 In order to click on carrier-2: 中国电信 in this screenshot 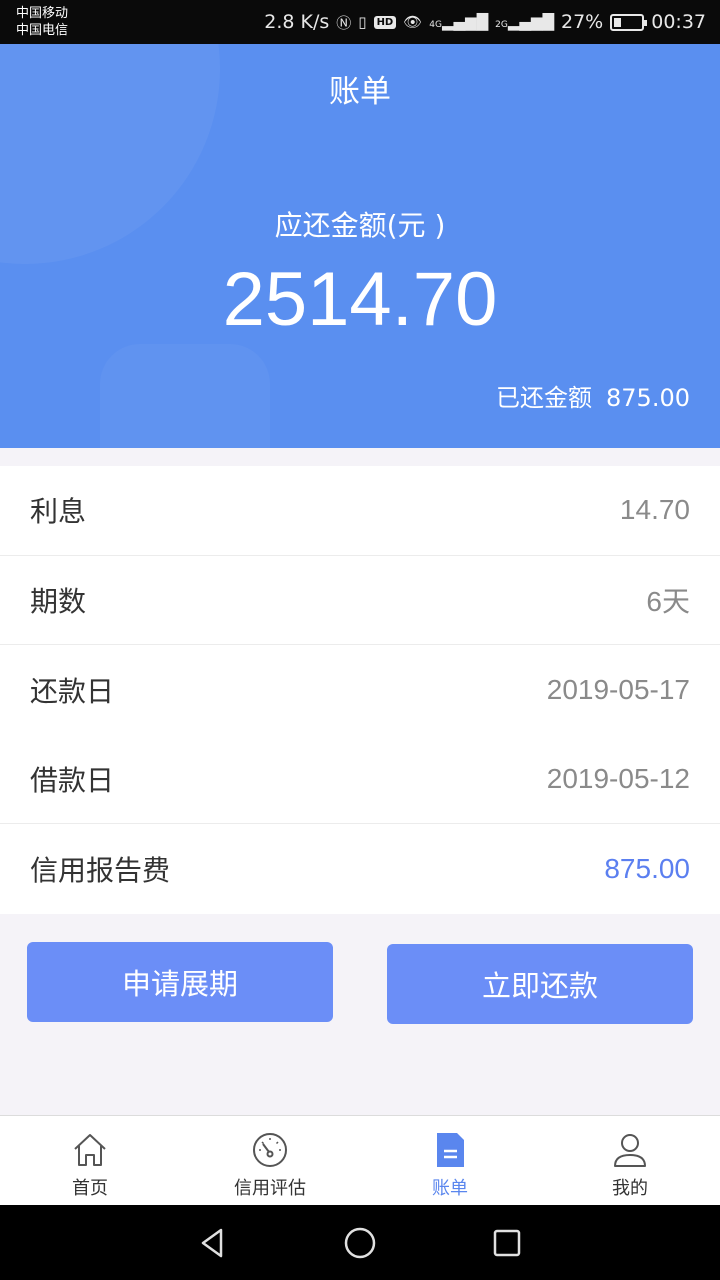, I will do `click(42, 30)`.